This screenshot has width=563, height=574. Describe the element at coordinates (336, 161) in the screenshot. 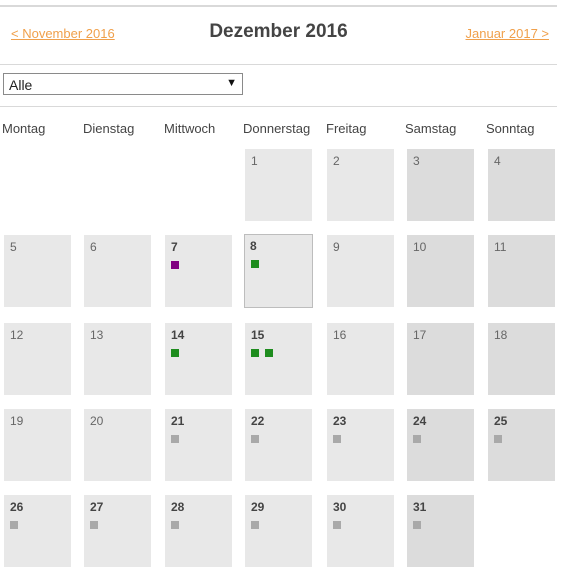

I see `day-number: 2` at that location.